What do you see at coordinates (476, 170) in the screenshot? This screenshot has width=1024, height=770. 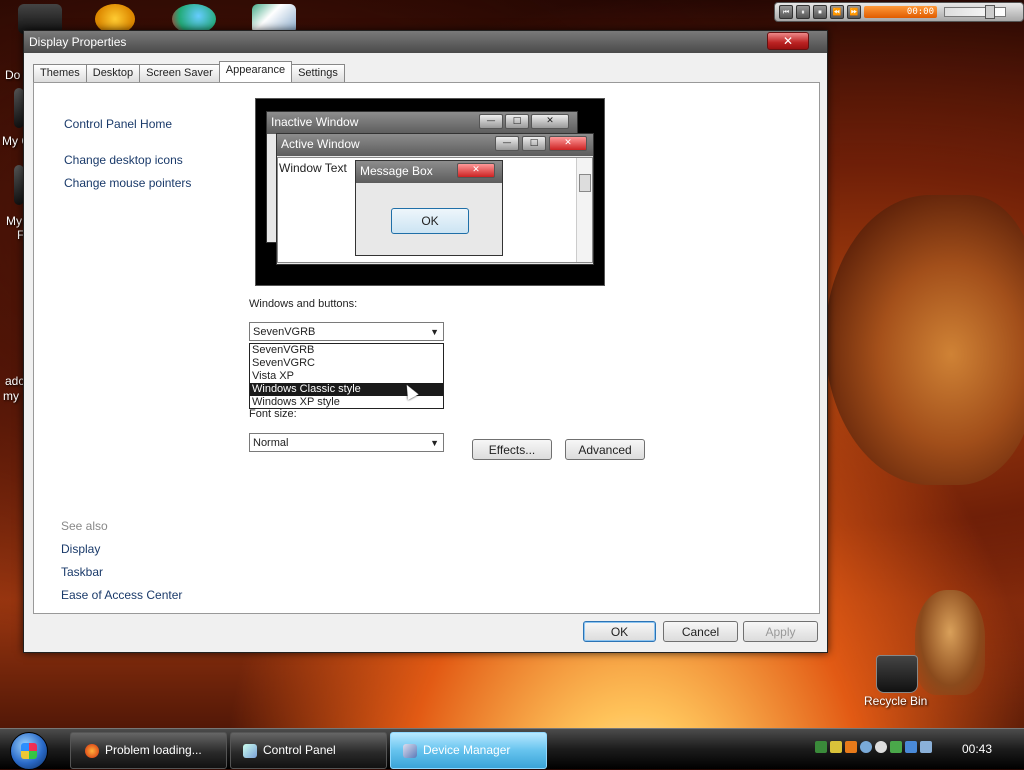 I see `preview-message-close-icon: ✕` at bounding box center [476, 170].